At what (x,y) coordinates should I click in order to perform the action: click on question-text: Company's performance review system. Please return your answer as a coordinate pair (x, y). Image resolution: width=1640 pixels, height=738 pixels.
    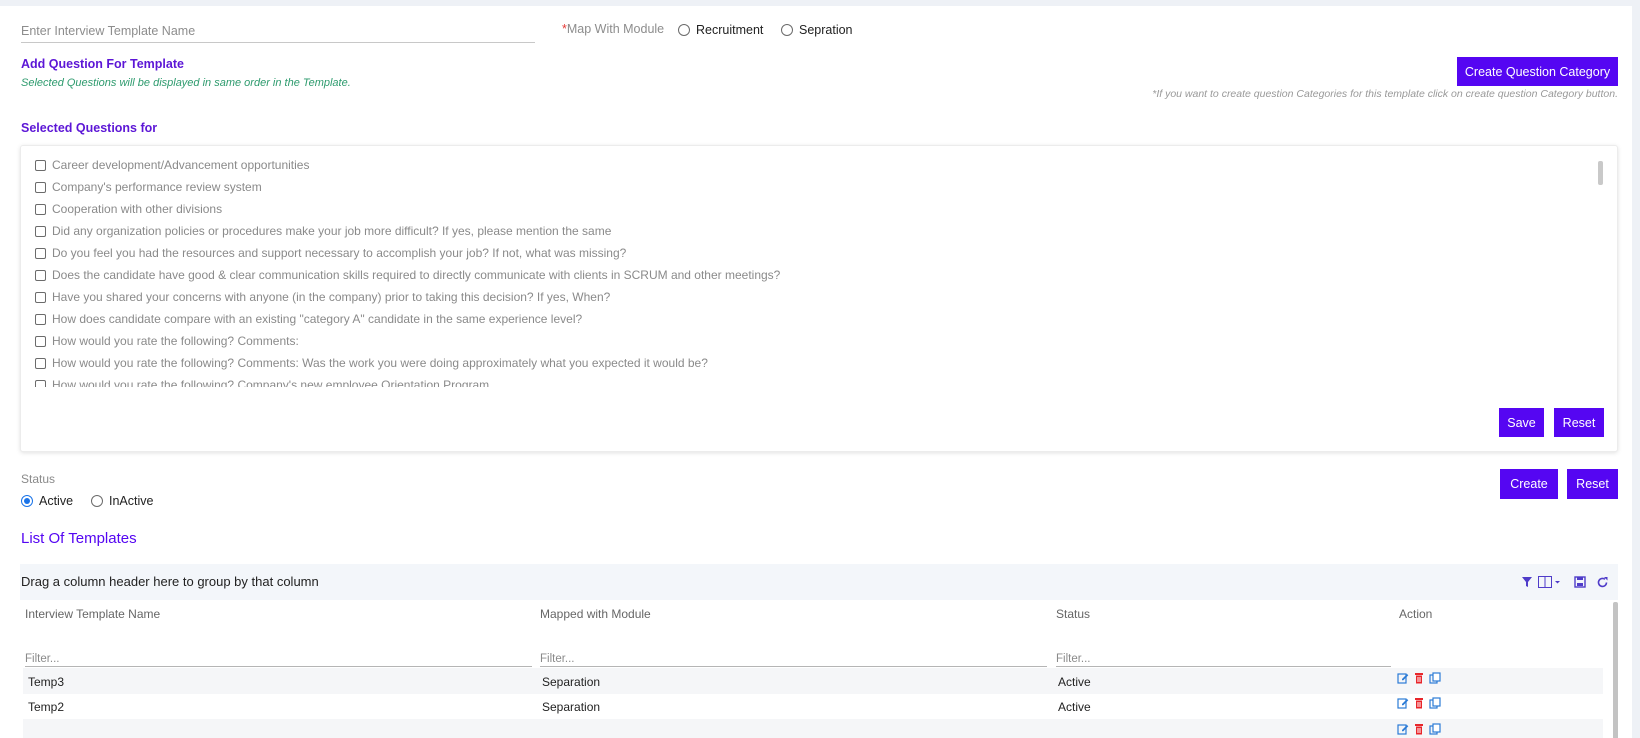
    Looking at the image, I should click on (157, 187).